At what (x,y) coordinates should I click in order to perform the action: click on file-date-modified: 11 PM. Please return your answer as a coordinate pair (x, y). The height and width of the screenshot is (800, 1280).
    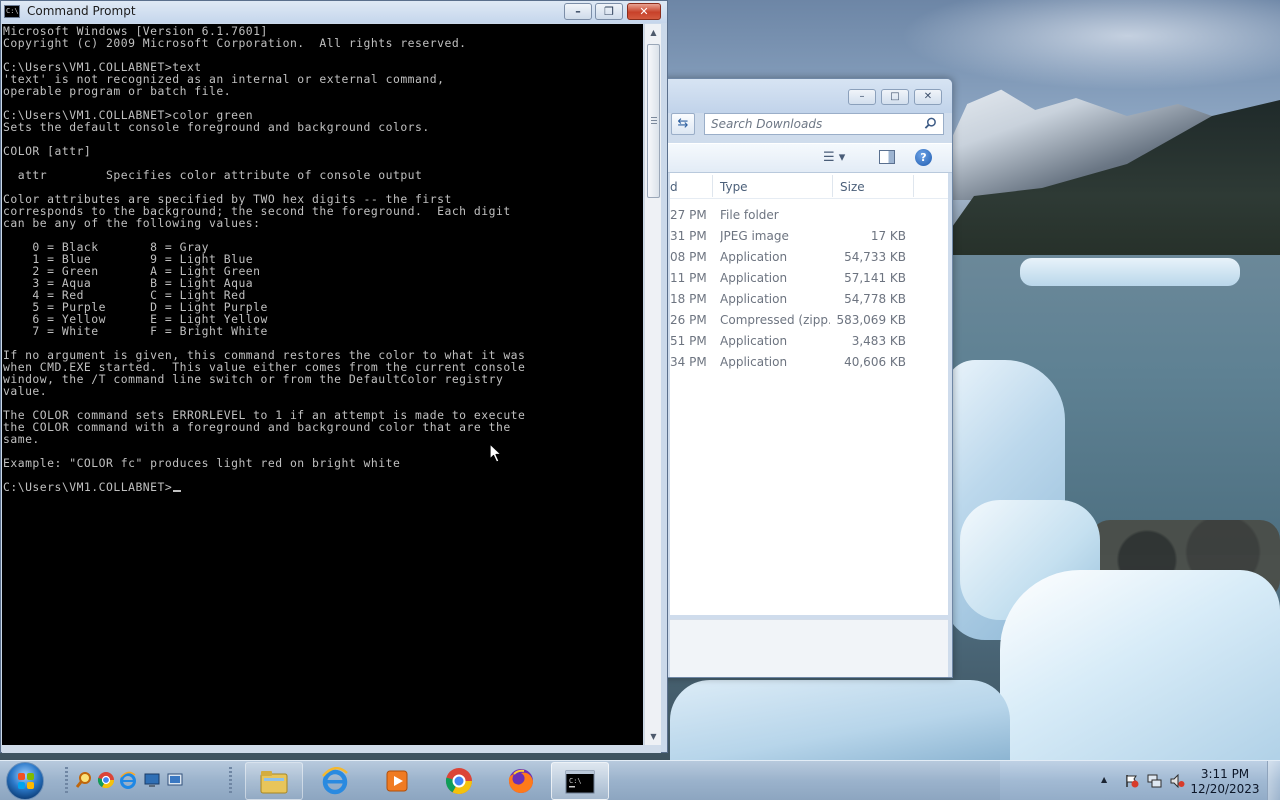
    Looking at the image, I should click on (688, 278).